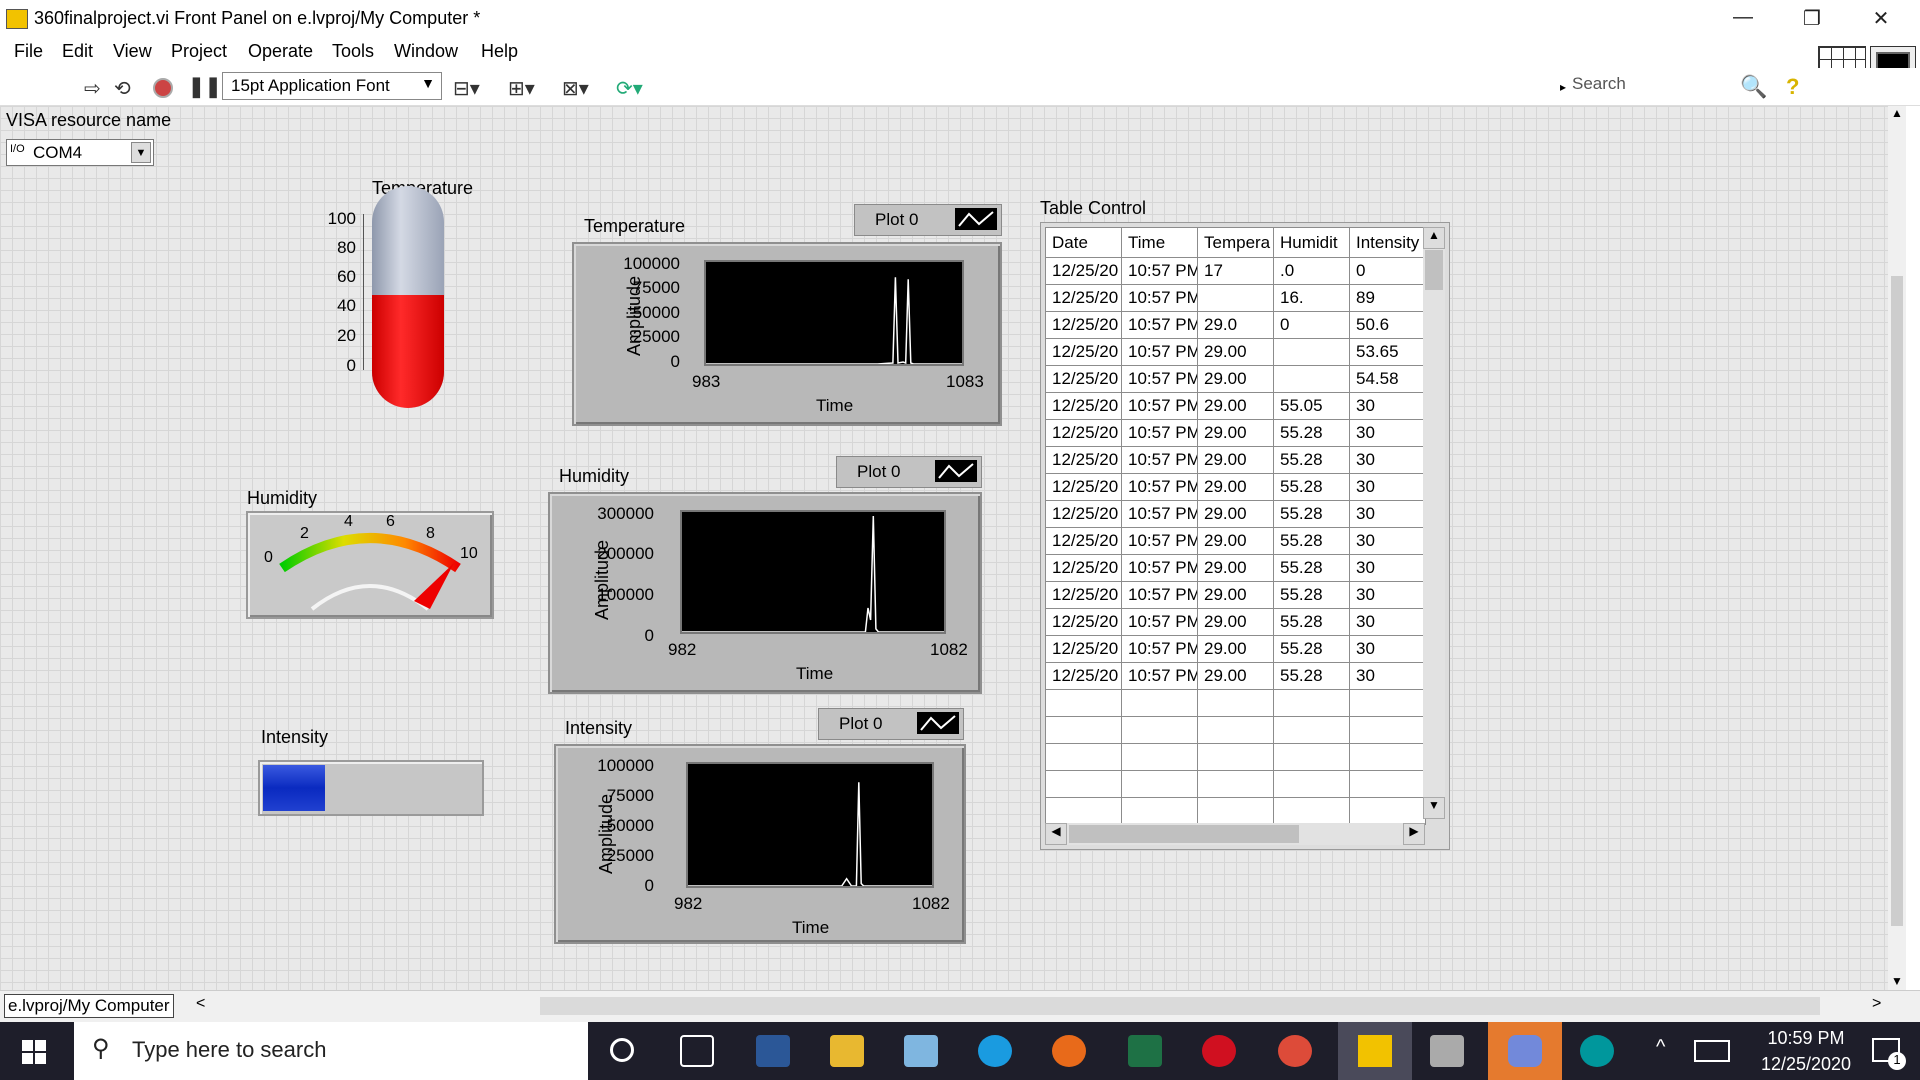  I want to click on firefox-icon, so click(1069, 1051).